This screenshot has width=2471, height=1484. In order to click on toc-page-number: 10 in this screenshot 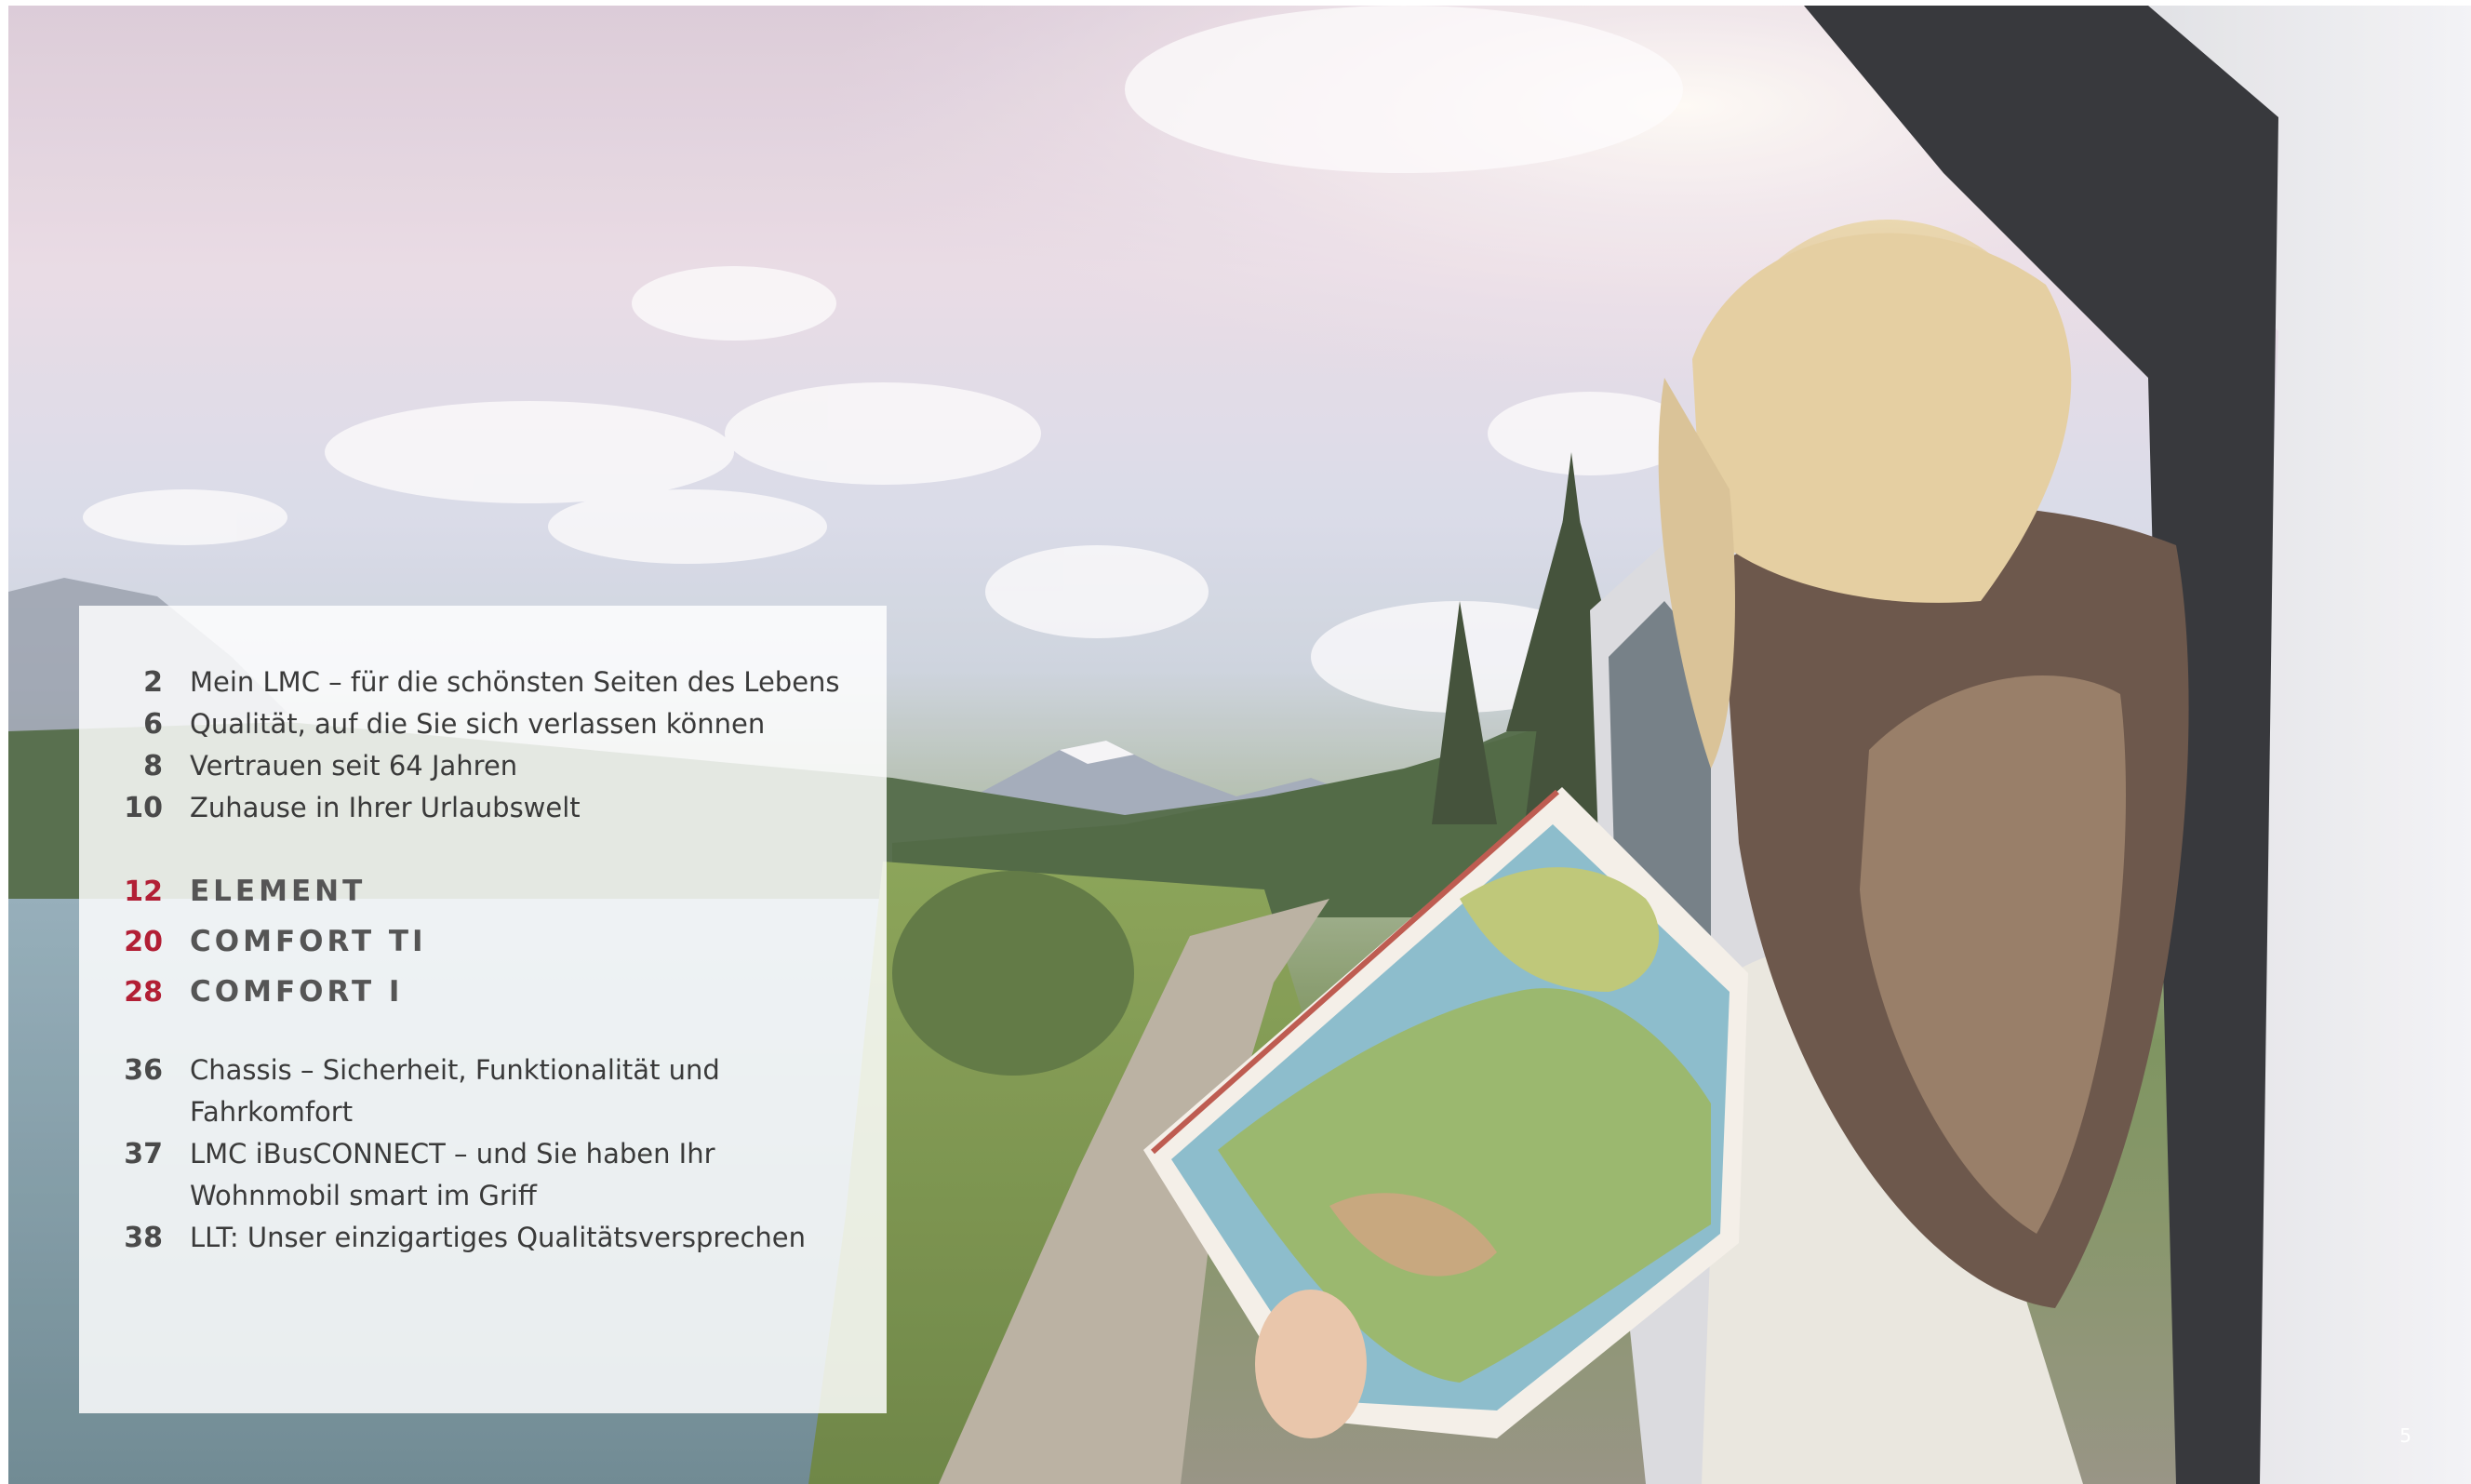, I will do `click(143, 808)`.